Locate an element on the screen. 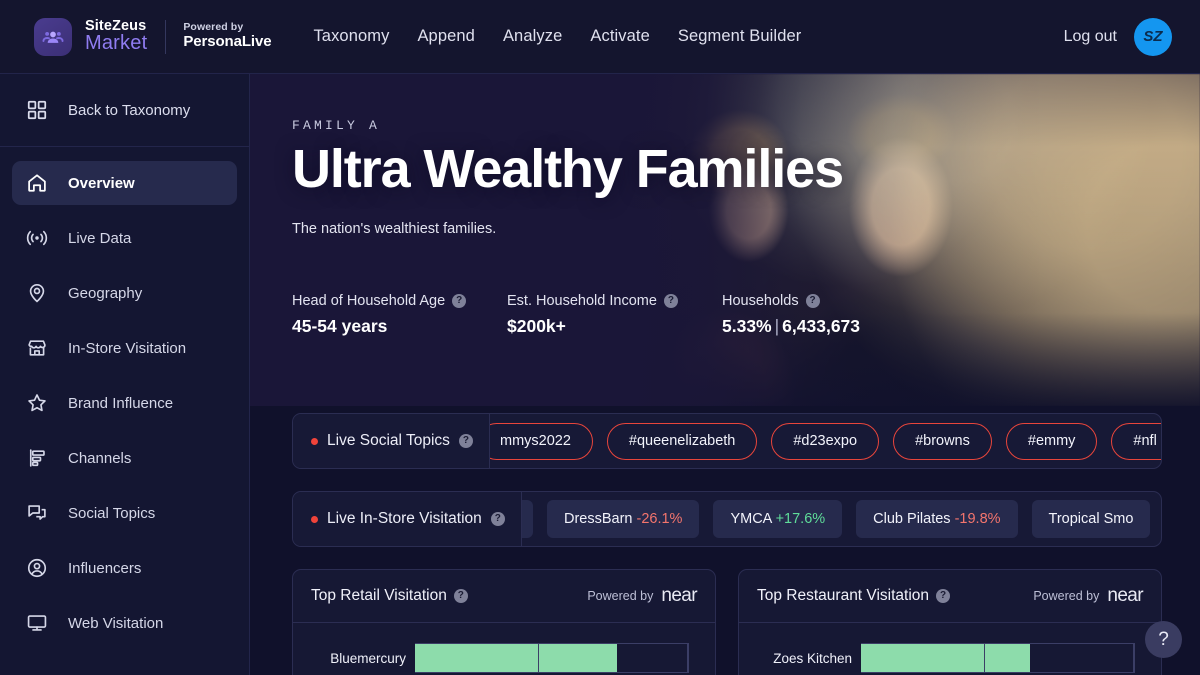 This screenshot has width=1200, height=675. brand-name: SiteZeus Market is located at coordinates (116, 36).